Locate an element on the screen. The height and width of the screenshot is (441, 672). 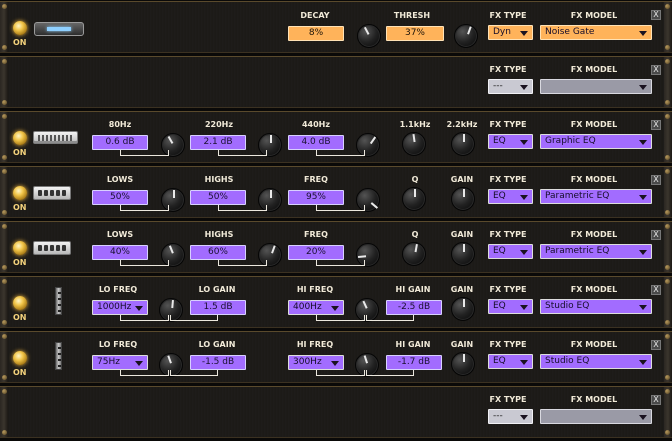
band-2-2khz-label: 2.2kHz is located at coordinates (462, 124).